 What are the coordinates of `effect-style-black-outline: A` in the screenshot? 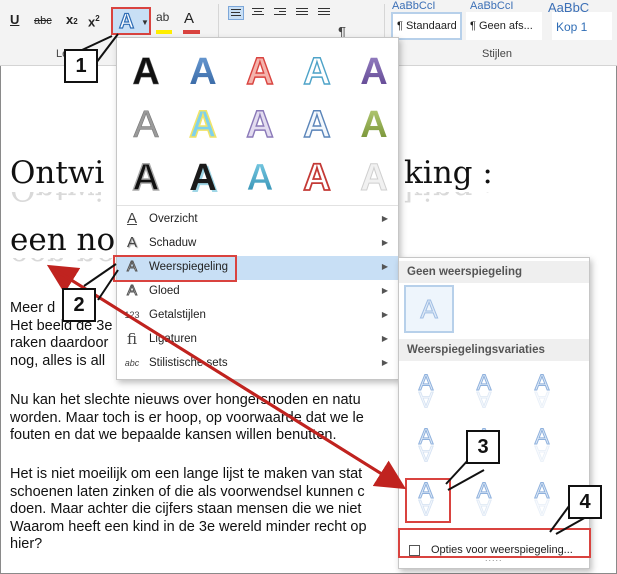 It's located at (146, 177).